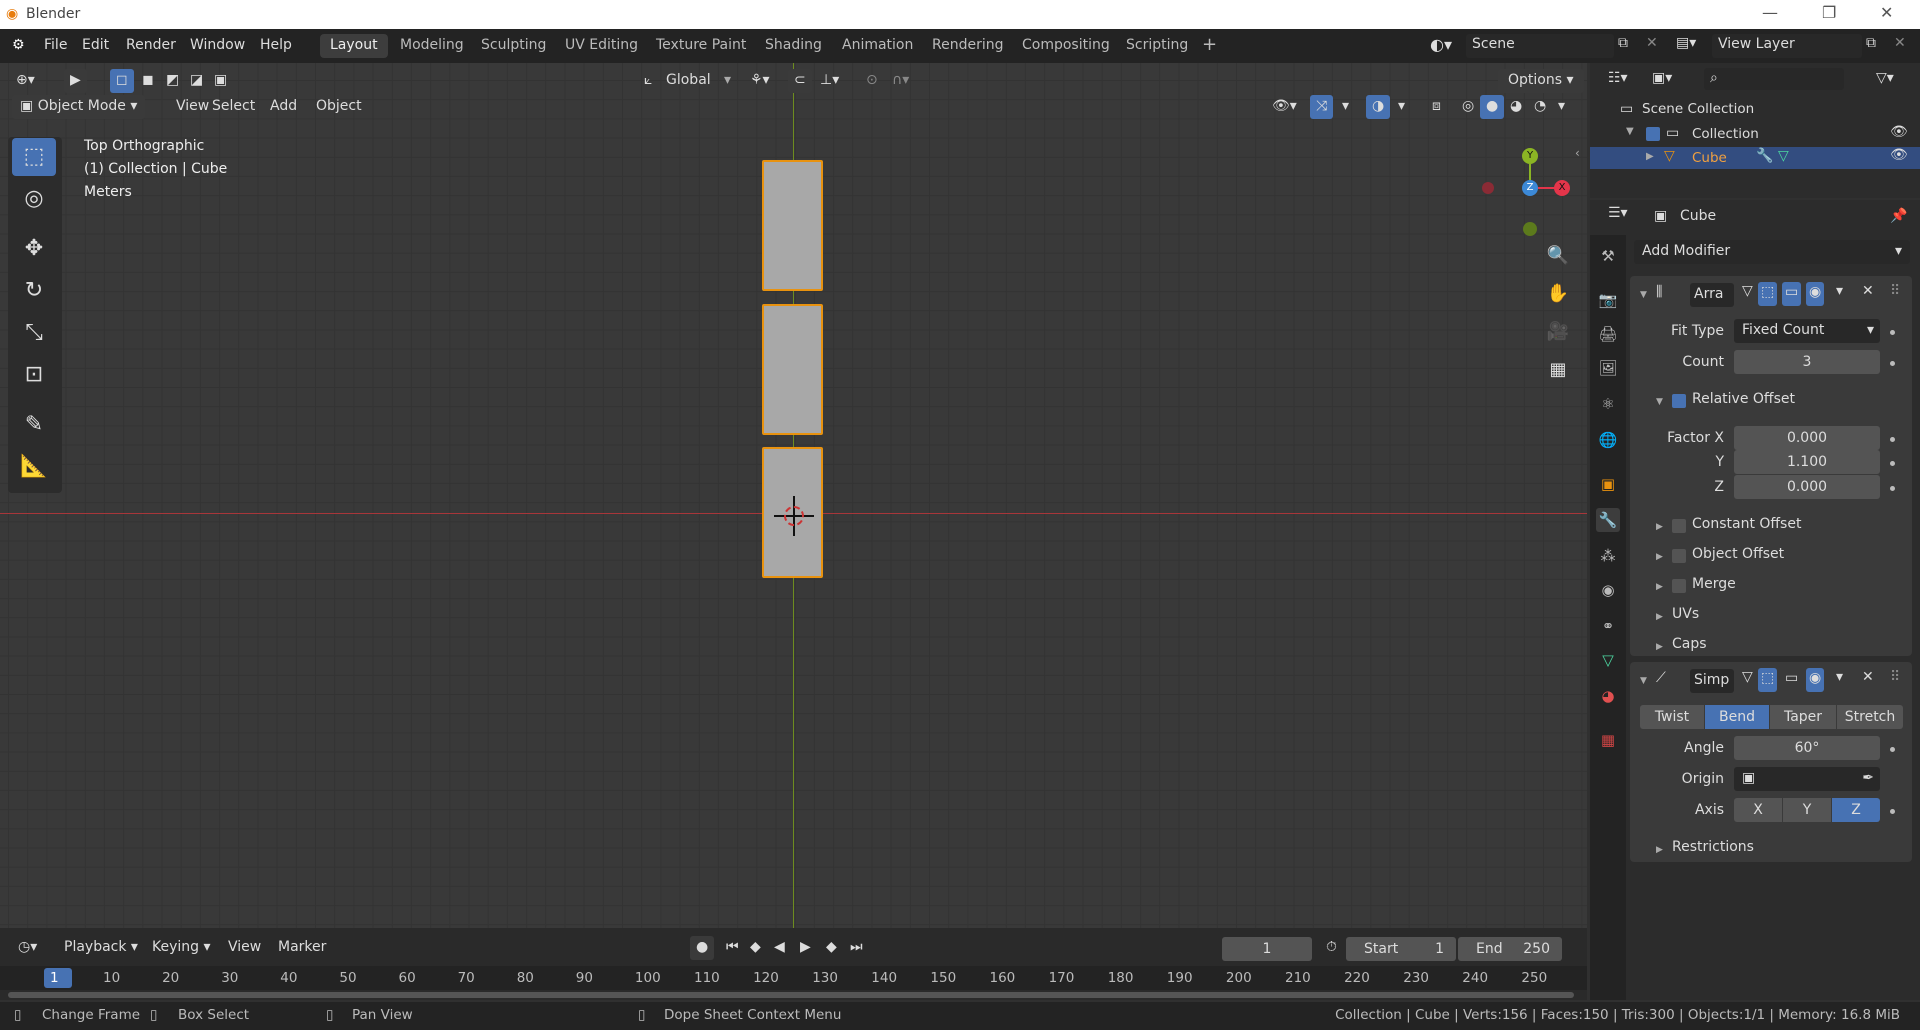 The width and height of the screenshot is (1920, 1030). I want to click on gizmo-chevron-icon: ▾, so click(1345, 107).